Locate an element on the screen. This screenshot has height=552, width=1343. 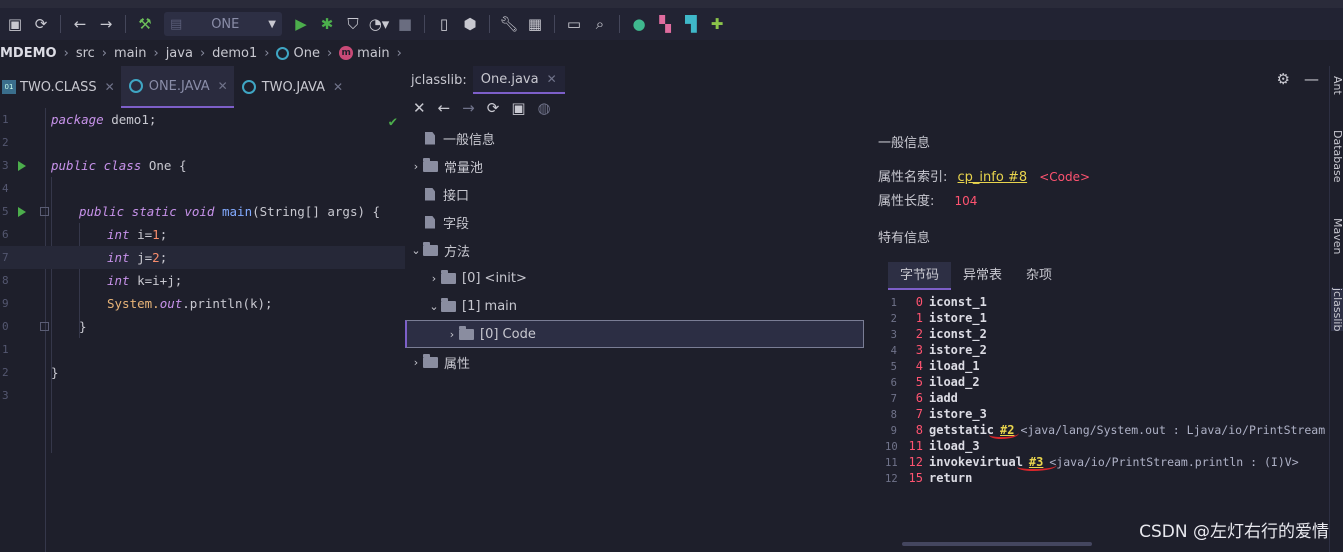
code-text: public class One { is located at coordinates (118, 165).